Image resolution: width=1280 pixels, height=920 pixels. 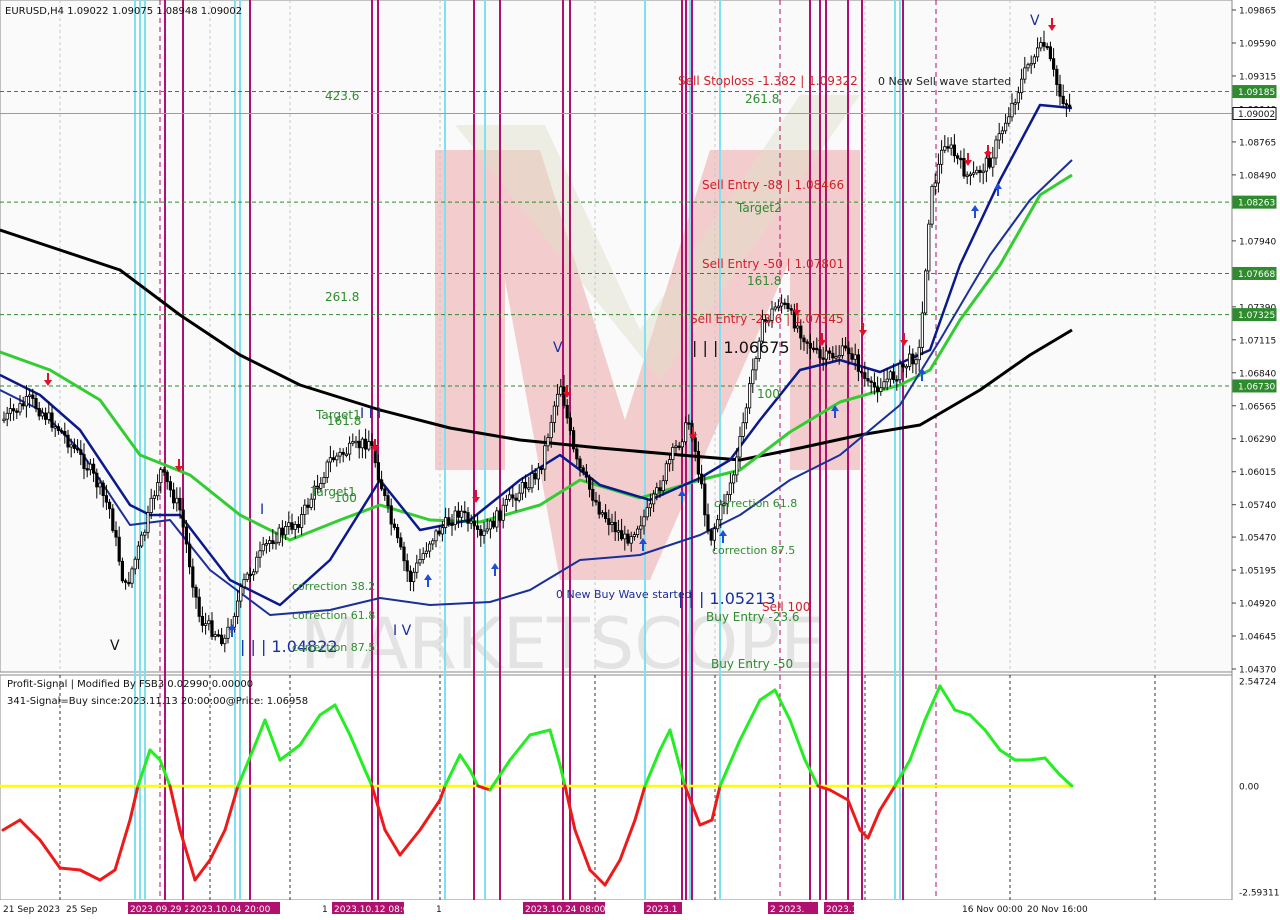 I want to click on price-tick-label: 1.07940, so click(x=1257, y=242).